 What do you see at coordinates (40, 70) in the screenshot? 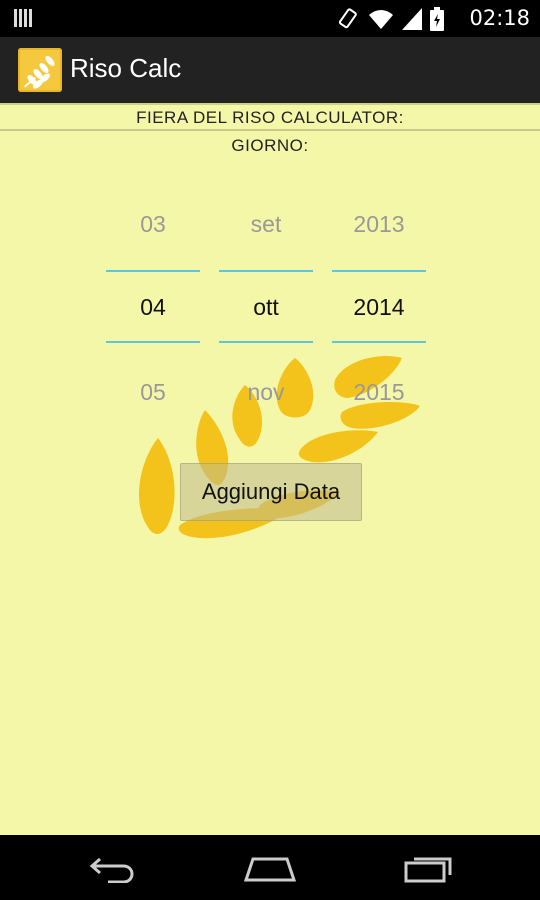
I see `wheat-icon` at bounding box center [40, 70].